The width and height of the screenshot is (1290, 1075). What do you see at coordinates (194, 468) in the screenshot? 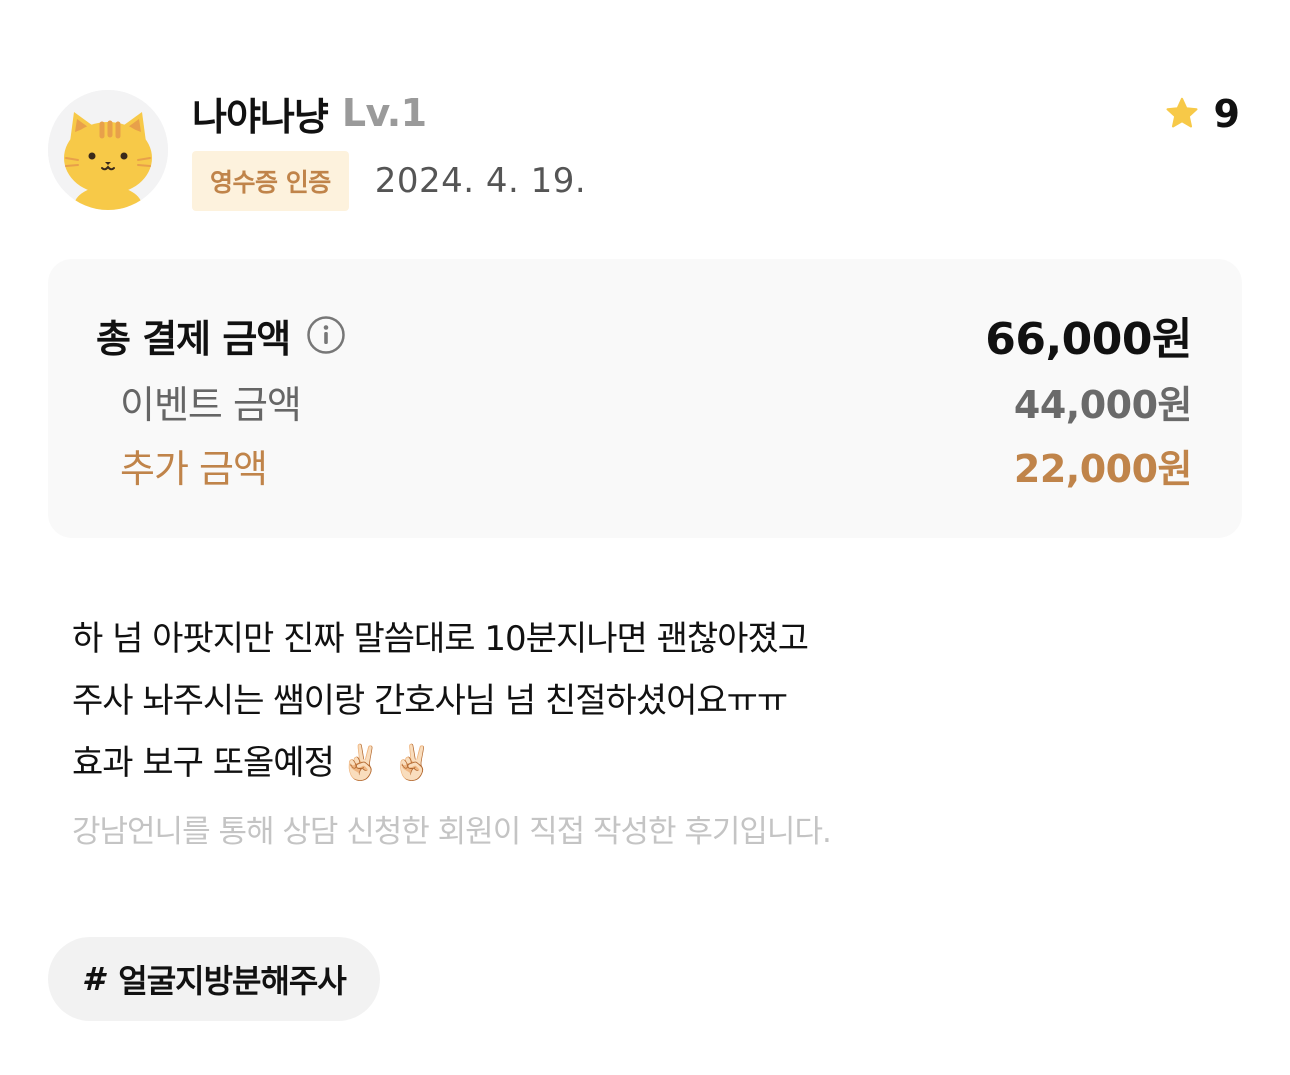
I see `extra-price-label: 추가 금액` at bounding box center [194, 468].